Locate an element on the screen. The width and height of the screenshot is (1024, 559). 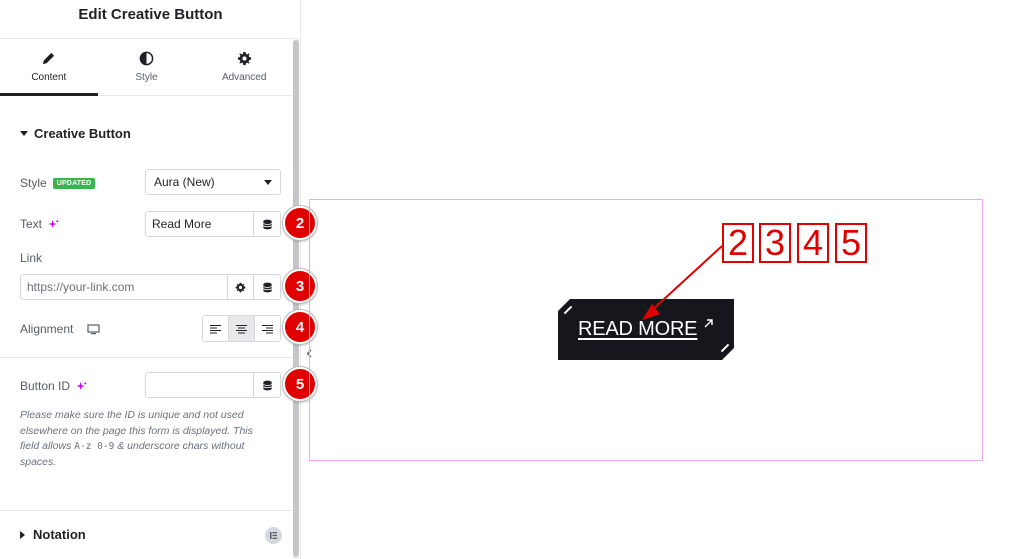
panel-title: Edit Creative Button is located at coordinates (150, 14).